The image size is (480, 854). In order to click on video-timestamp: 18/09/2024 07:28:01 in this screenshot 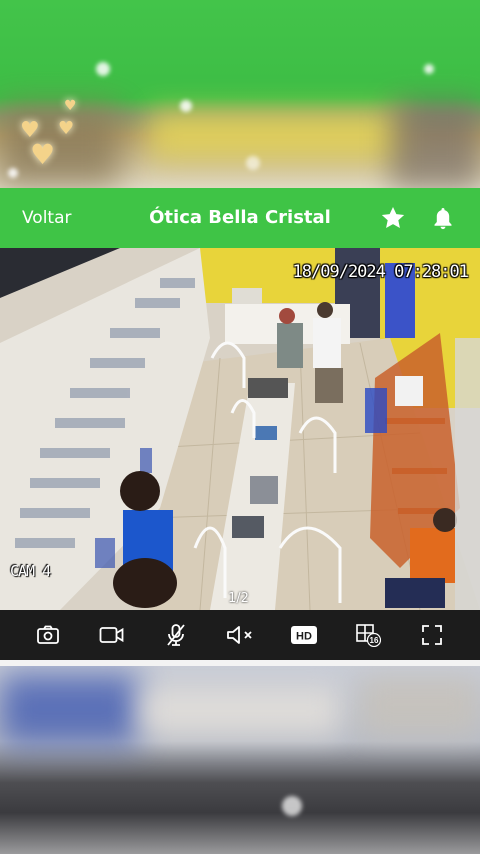, I will do `click(380, 272)`.